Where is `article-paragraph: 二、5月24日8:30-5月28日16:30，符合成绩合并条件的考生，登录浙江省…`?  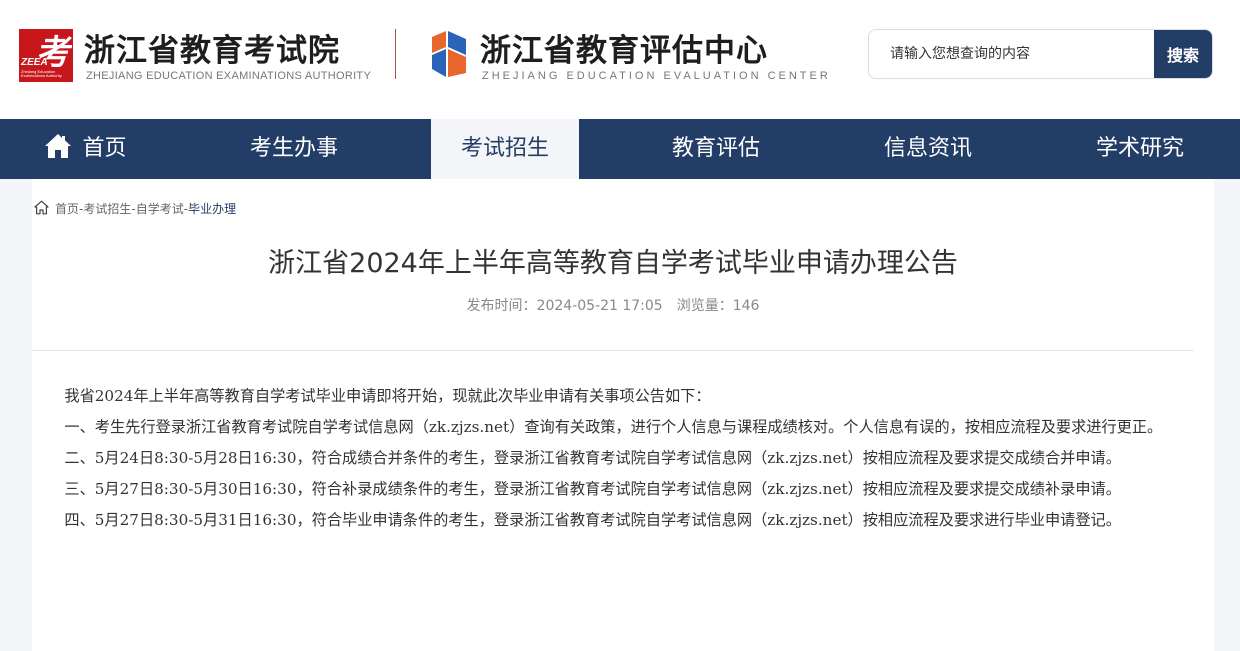
article-paragraph: 二、5月24日8:30-5月28日16:30，符合成绩合并条件的考生，登录浙江省… is located at coordinates (592, 458).